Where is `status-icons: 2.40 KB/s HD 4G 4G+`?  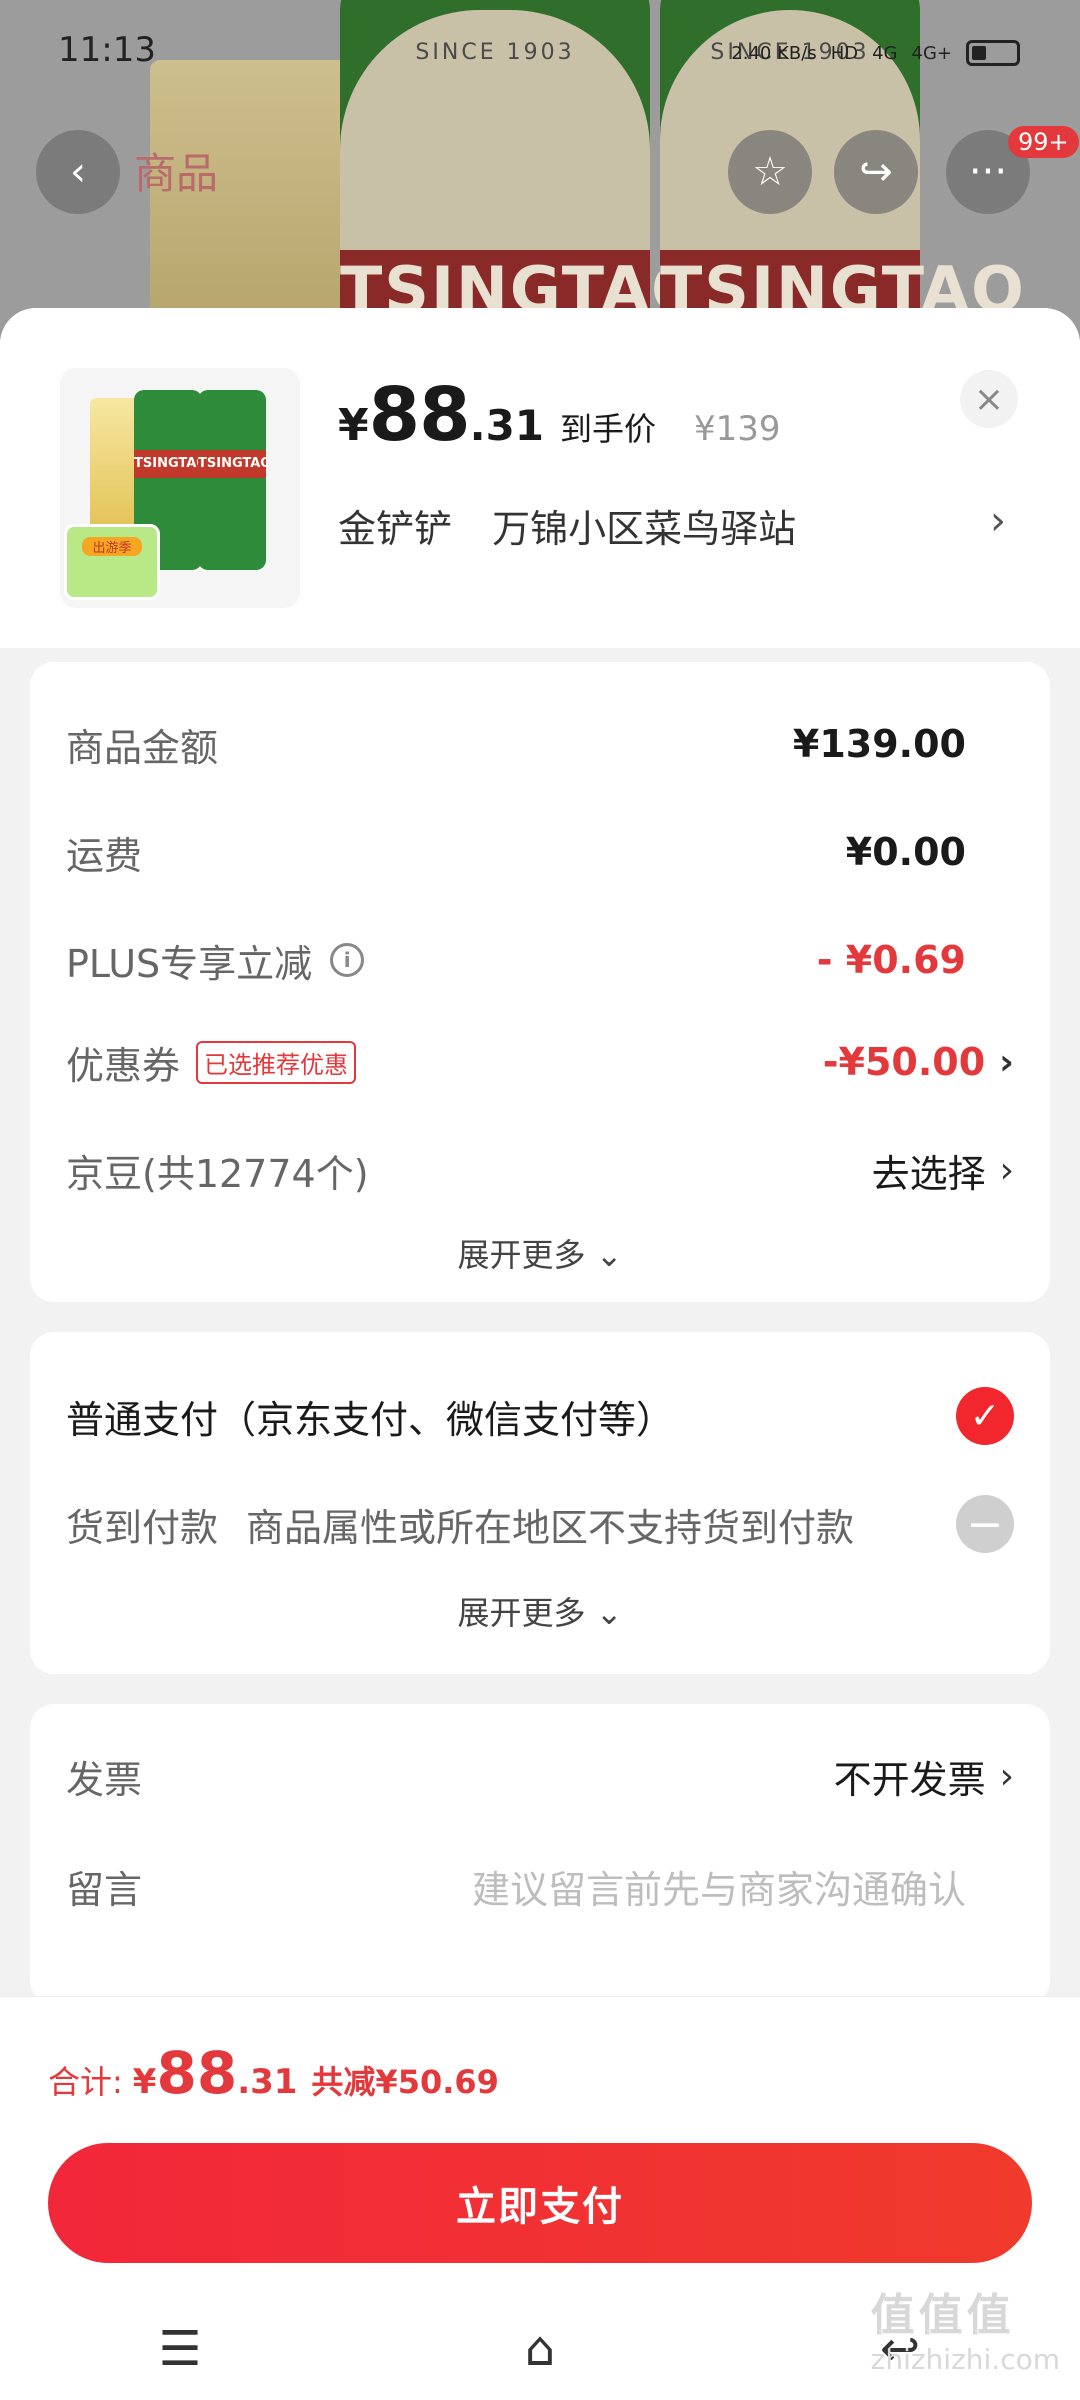
status-icons: 2.40 KB/s HD 4G 4G+ is located at coordinates (875, 53).